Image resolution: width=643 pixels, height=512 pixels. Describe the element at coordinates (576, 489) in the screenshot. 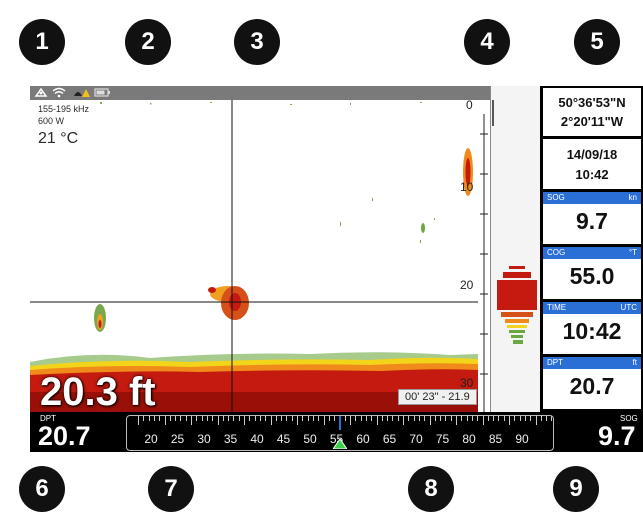

I see `callout-9: 9` at that location.